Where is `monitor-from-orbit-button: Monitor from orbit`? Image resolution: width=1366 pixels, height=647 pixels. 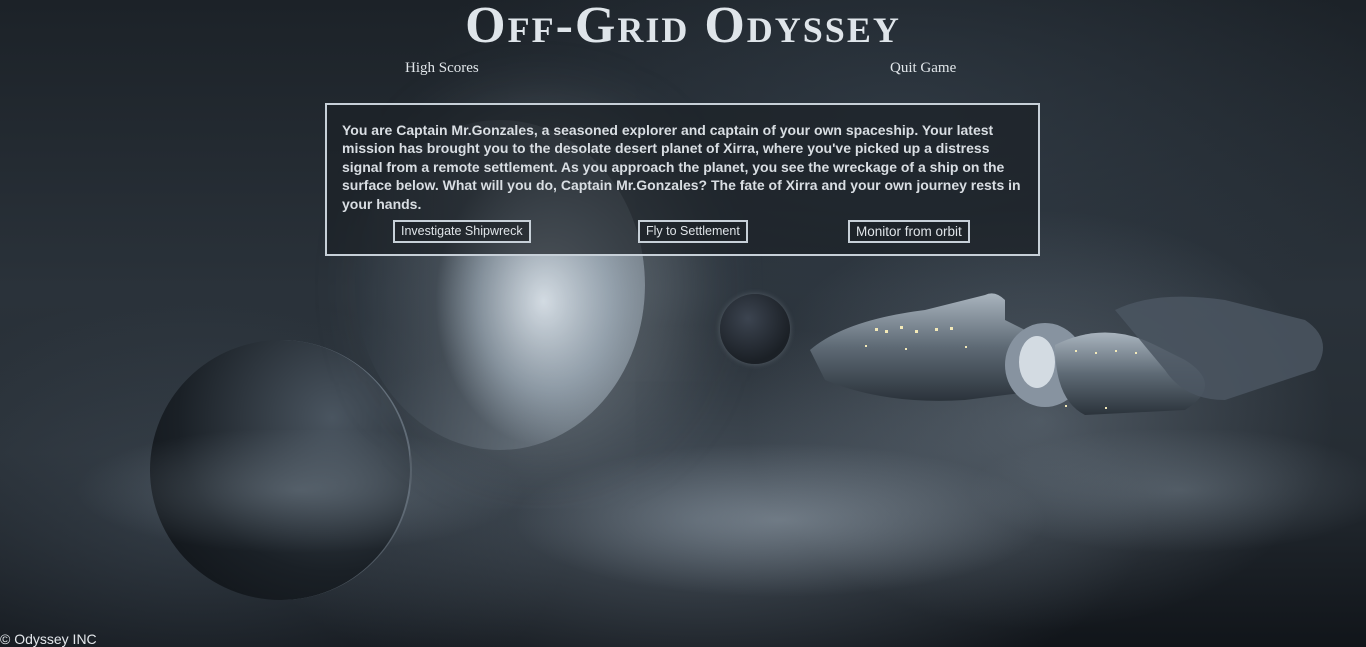
monitor-from-orbit-button: Monitor from orbit is located at coordinates (909, 231).